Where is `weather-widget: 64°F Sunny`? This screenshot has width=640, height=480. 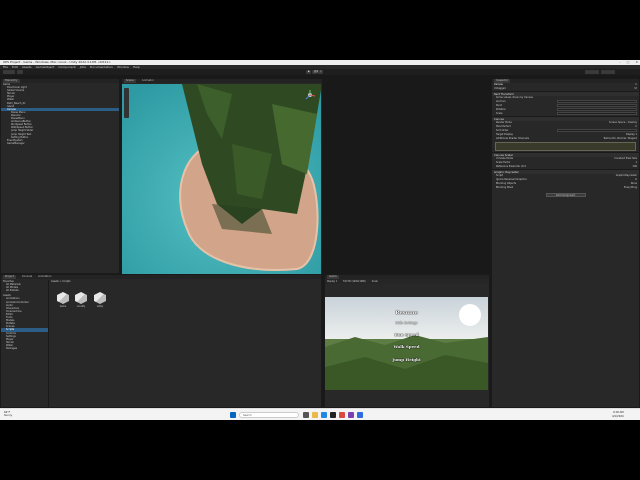
weather-widget: 64°F Sunny is located at coordinates (8, 414).